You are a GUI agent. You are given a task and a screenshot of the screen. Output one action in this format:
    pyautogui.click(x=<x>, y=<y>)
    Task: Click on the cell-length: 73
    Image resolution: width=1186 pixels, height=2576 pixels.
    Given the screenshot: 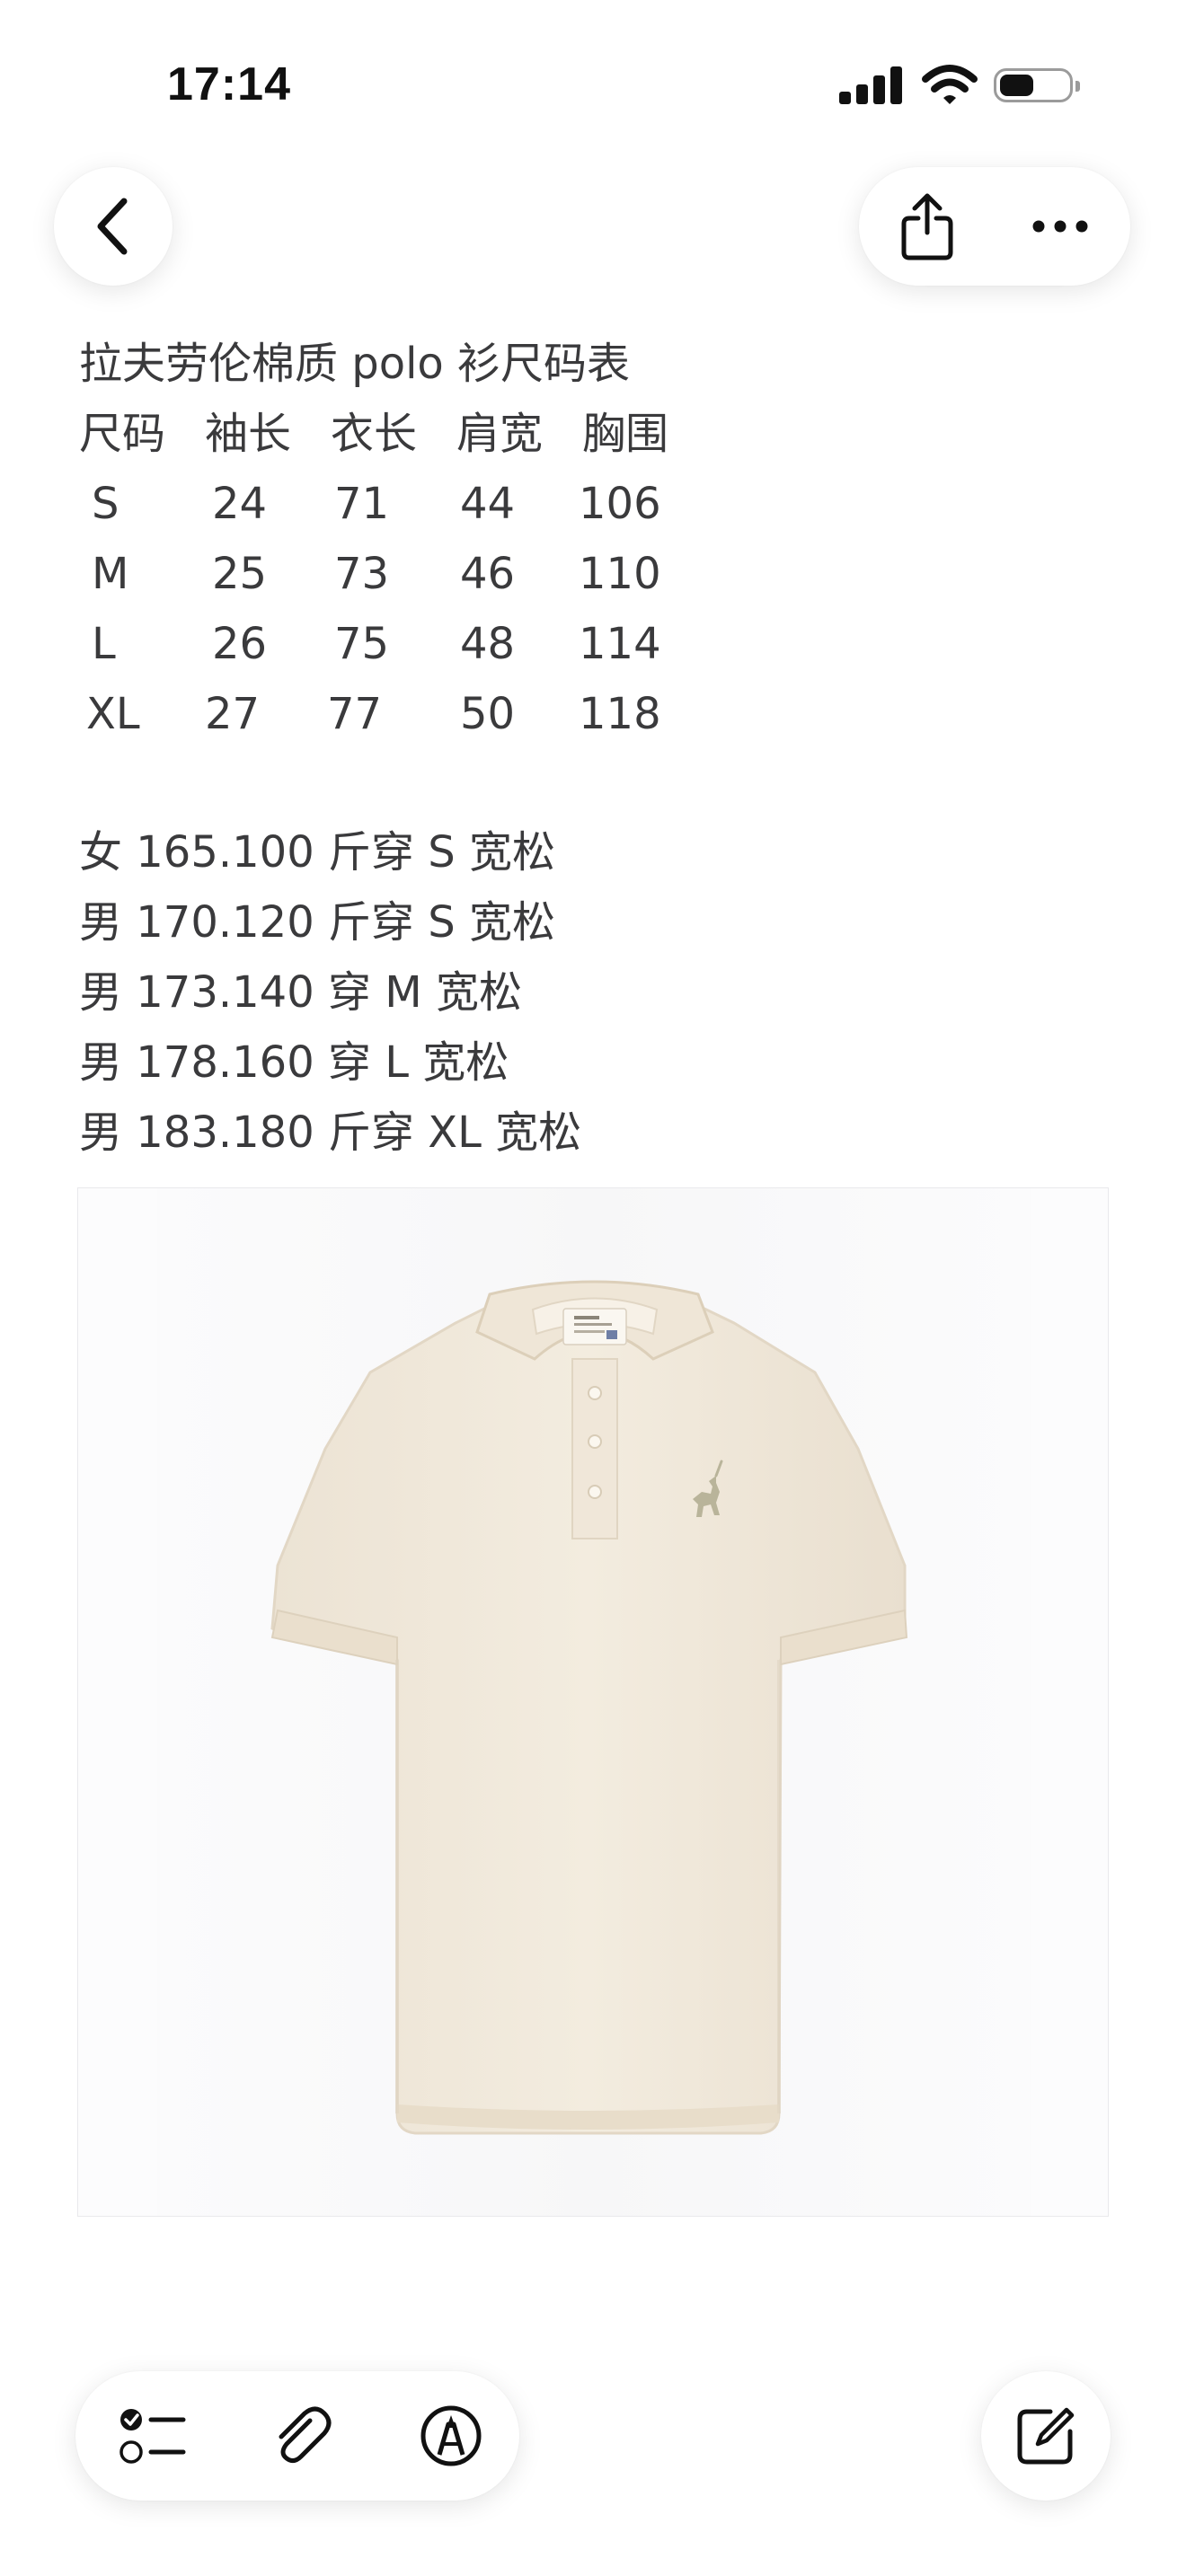 What is the action you would take?
    pyautogui.click(x=362, y=574)
    